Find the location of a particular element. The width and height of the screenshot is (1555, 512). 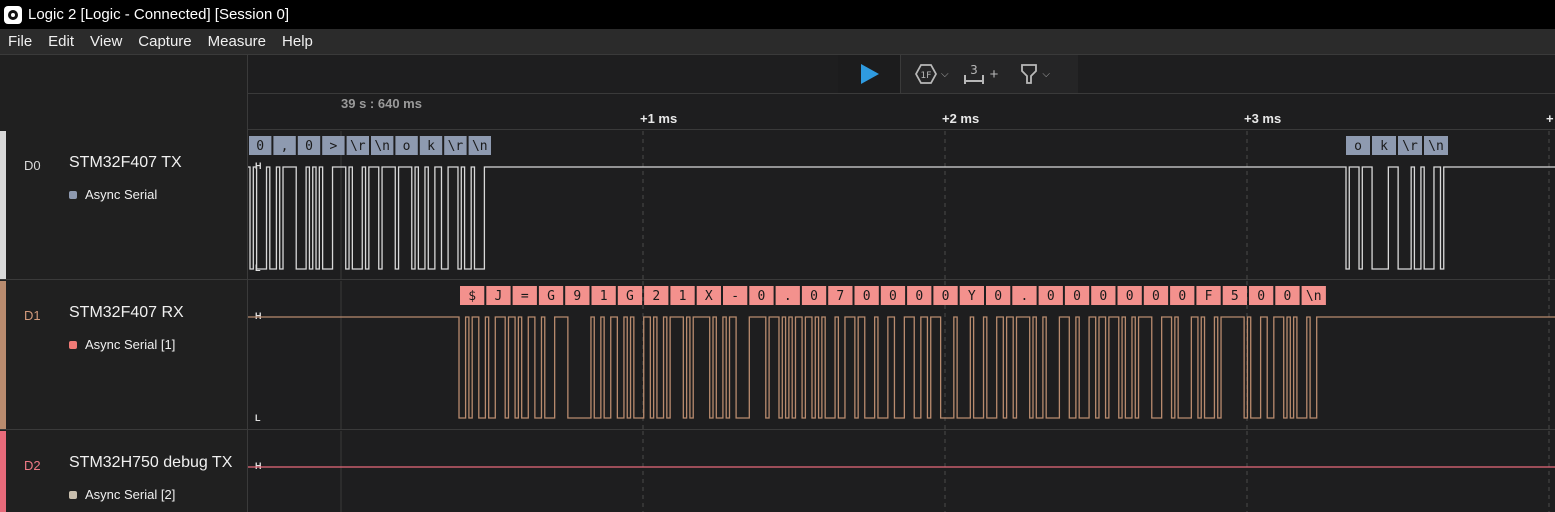

frame-label: 2 is located at coordinates (656, 296).